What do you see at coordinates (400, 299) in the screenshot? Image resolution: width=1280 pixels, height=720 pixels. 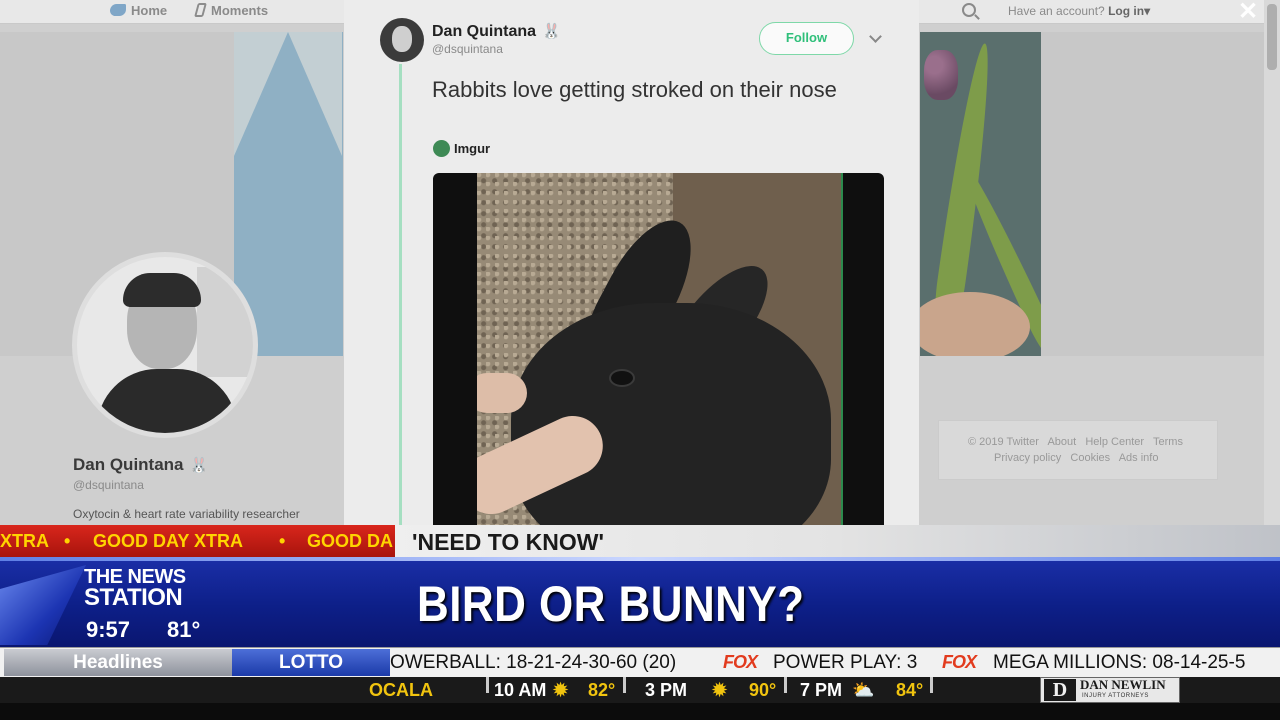 I see `thread-line` at bounding box center [400, 299].